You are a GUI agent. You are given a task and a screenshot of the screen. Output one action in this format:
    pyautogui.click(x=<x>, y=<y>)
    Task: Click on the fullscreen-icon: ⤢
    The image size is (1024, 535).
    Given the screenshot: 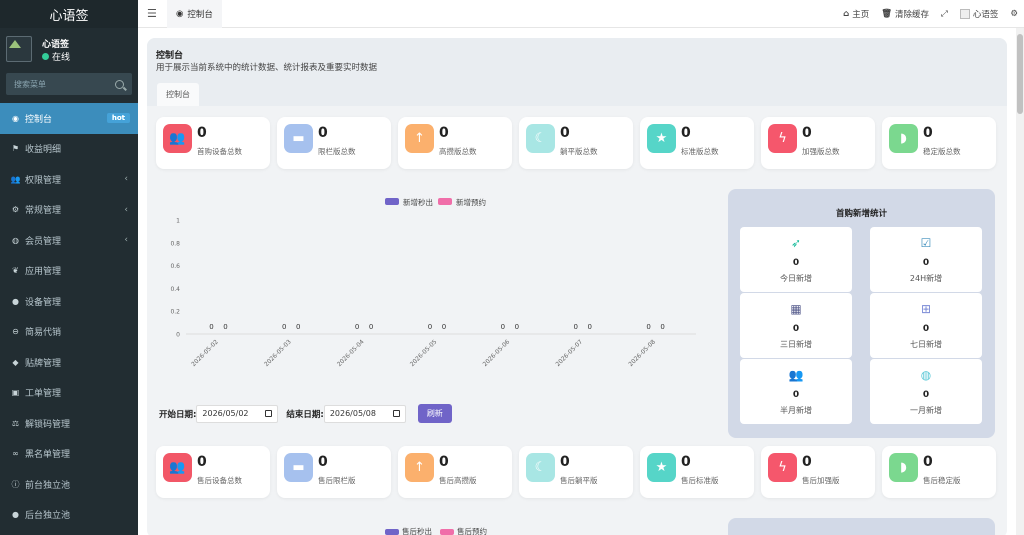 What is the action you would take?
    pyautogui.click(x=944, y=14)
    